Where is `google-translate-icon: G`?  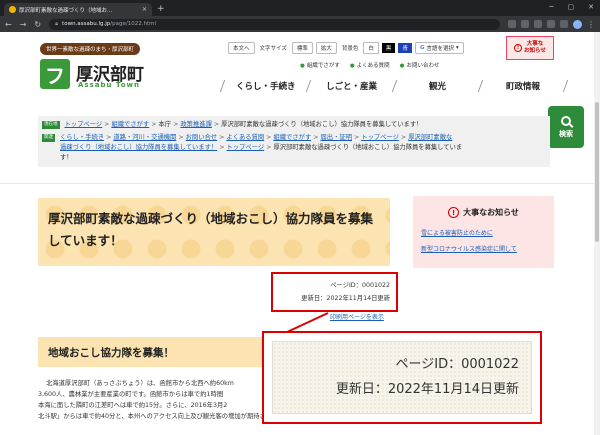 google-translate-icon: G is located at coordinates (422, 48).